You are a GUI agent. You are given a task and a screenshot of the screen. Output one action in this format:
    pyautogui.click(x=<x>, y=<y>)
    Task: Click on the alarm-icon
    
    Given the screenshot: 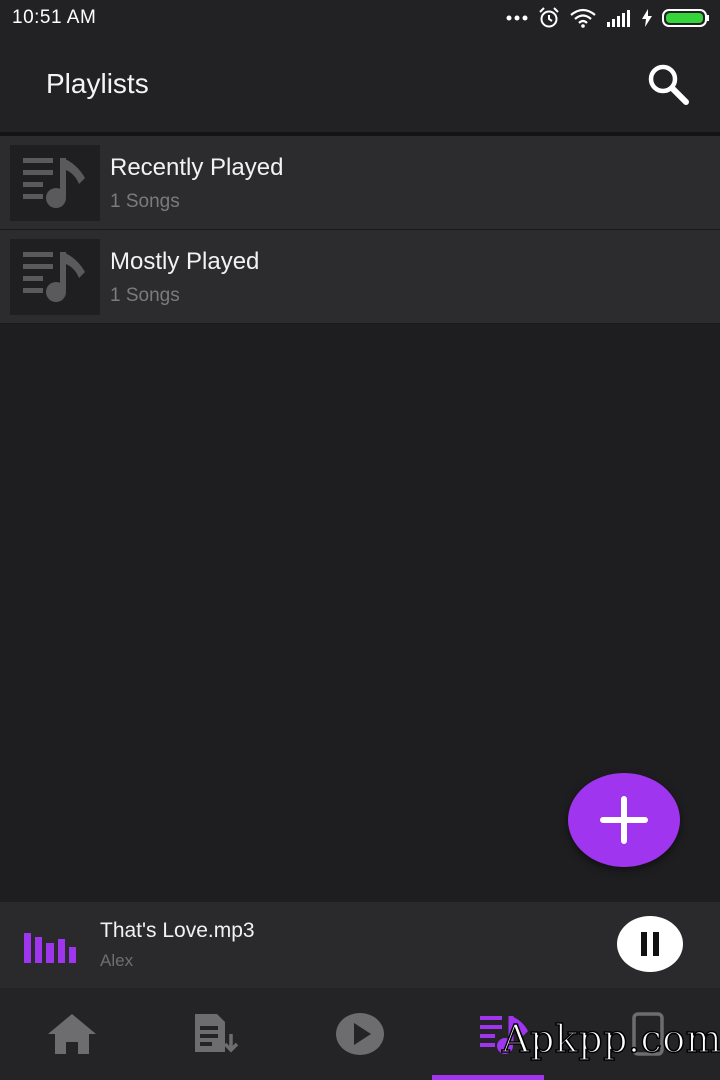 What is the action you would take?
    pyautogui.click(x=549, y=17)
    